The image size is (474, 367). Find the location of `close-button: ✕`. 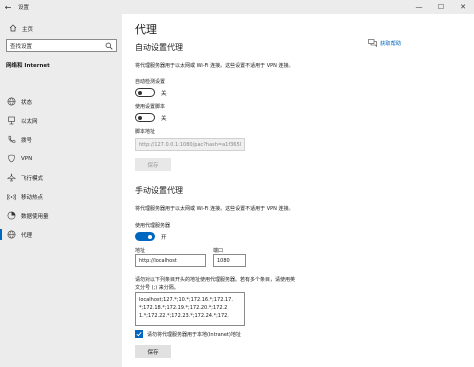

close-button: ✕ is located at coordinates (463, 7).